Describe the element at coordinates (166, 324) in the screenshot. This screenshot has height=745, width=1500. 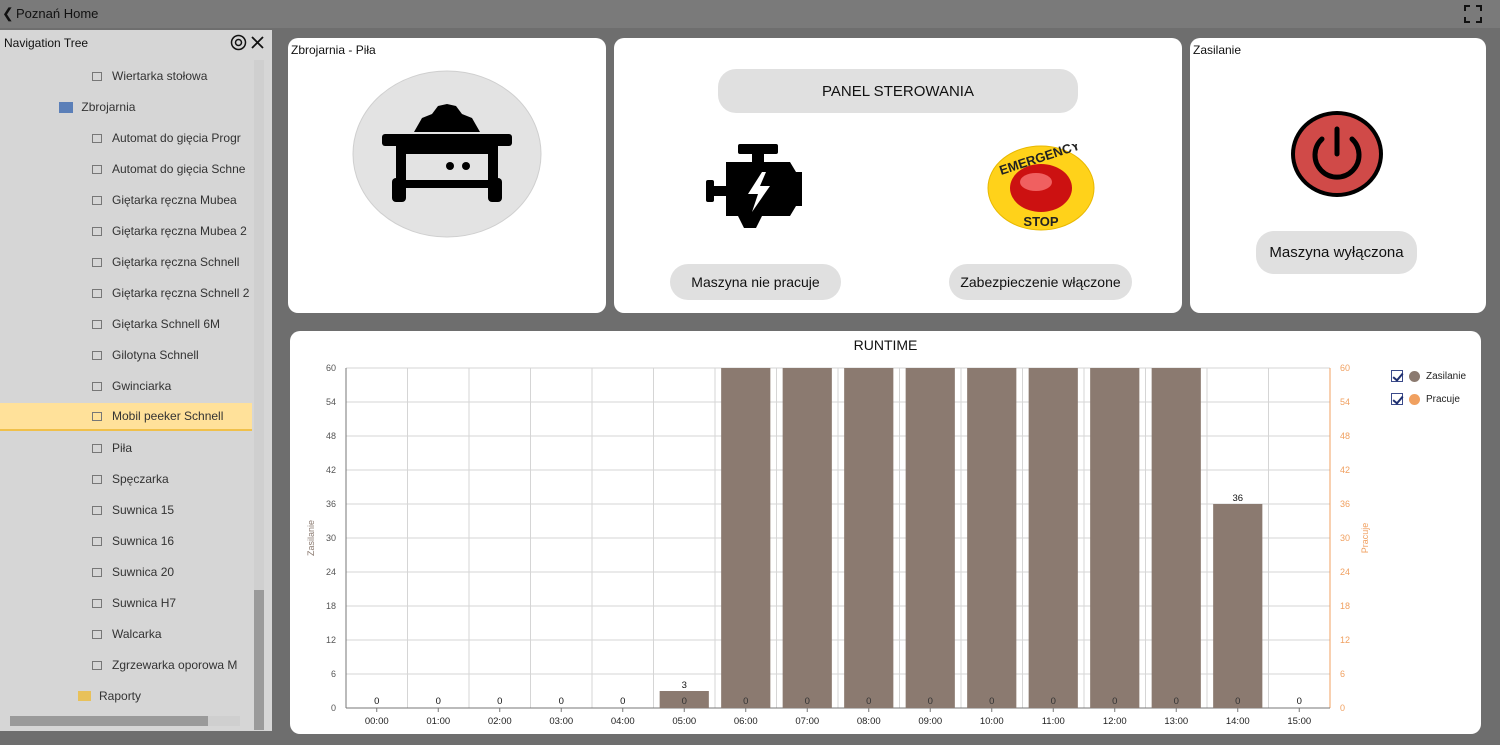
I see `tree-item-label: Giętarka Schnell 6M` at that location.